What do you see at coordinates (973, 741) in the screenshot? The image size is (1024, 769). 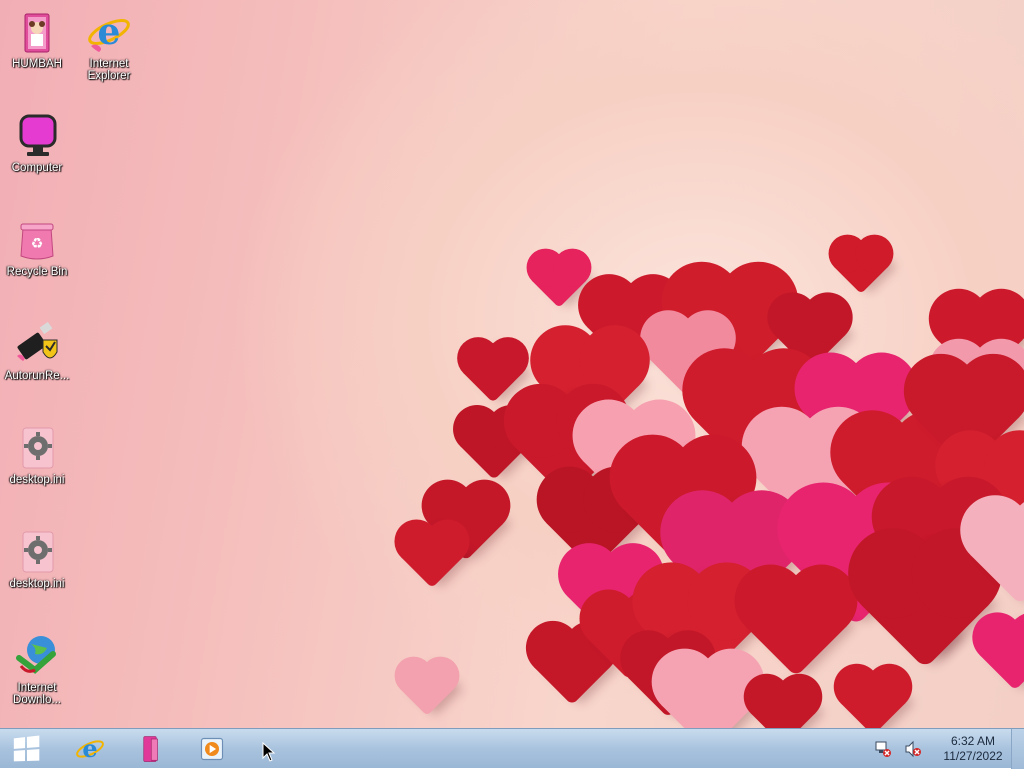 I see `clock-time: 6:32 AM` at bounding box center [973, 741].